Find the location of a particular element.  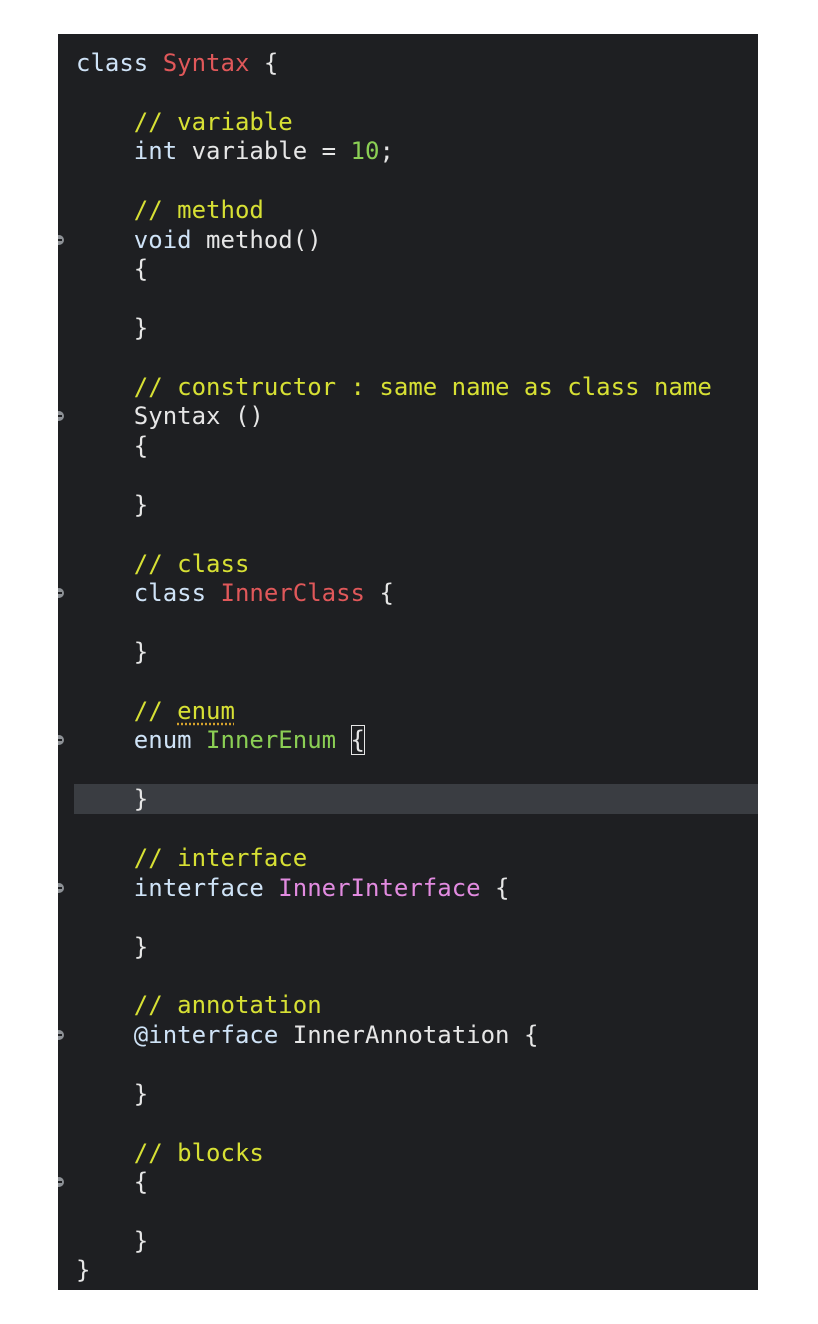

code-line: // blocks is located at coordinates (408, 1153).